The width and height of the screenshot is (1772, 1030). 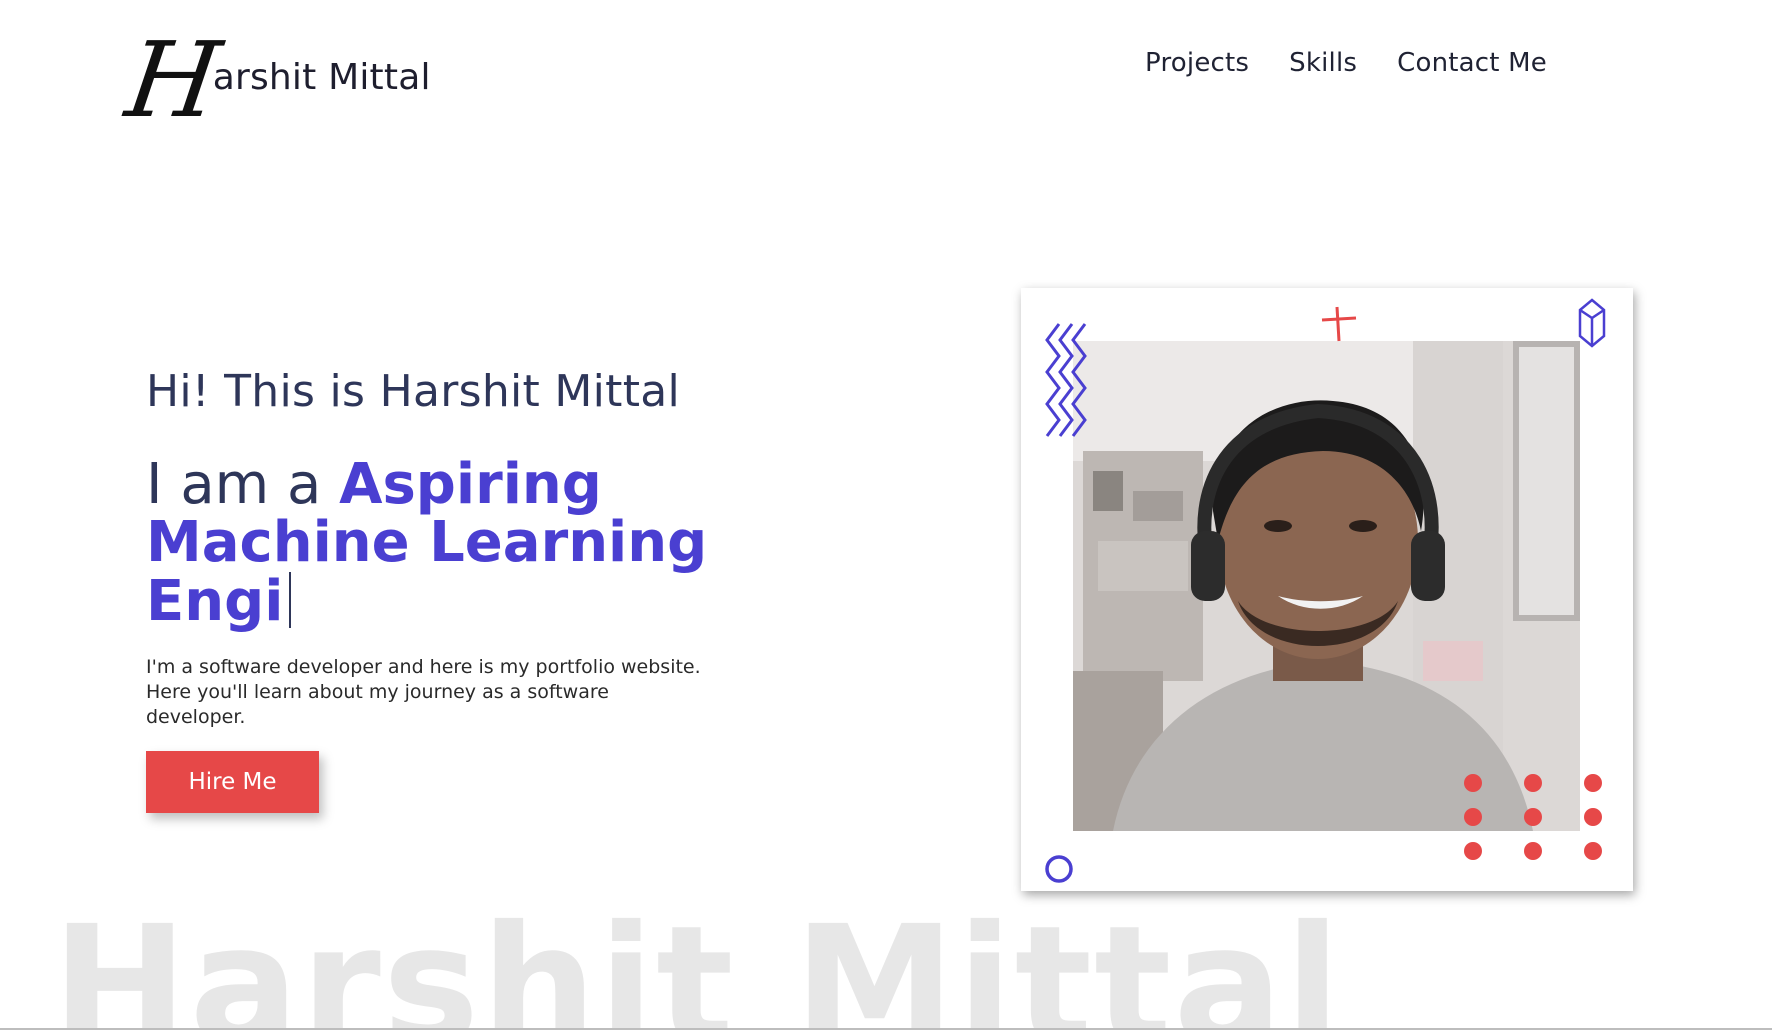 I want to click on site-logo: H arshit Mittal, so click(x=275, y=80).